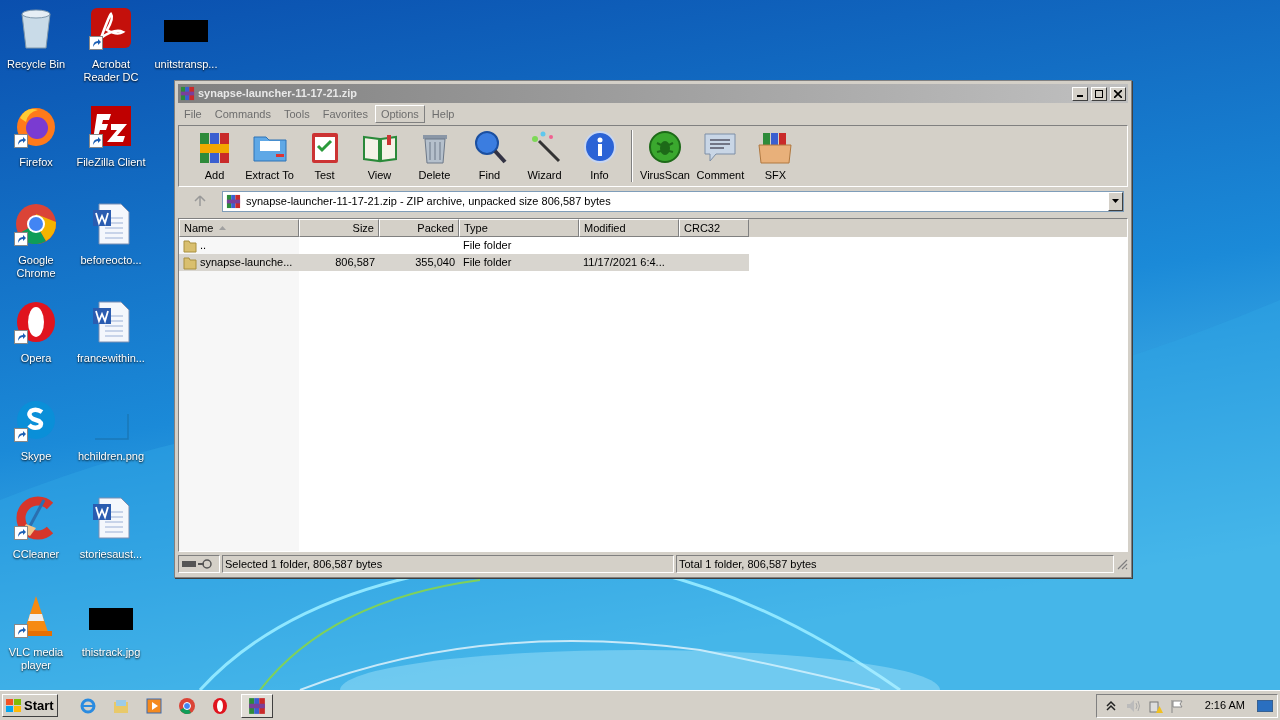  I want to click on flag-icon, so click(1176, 705).